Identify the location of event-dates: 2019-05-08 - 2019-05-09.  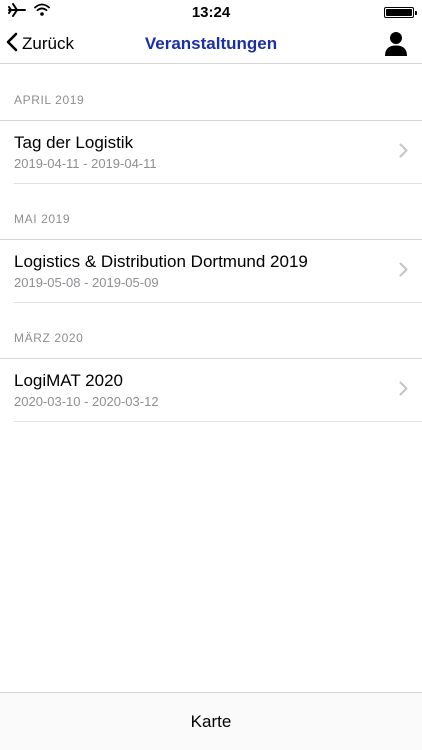
(86, 282).